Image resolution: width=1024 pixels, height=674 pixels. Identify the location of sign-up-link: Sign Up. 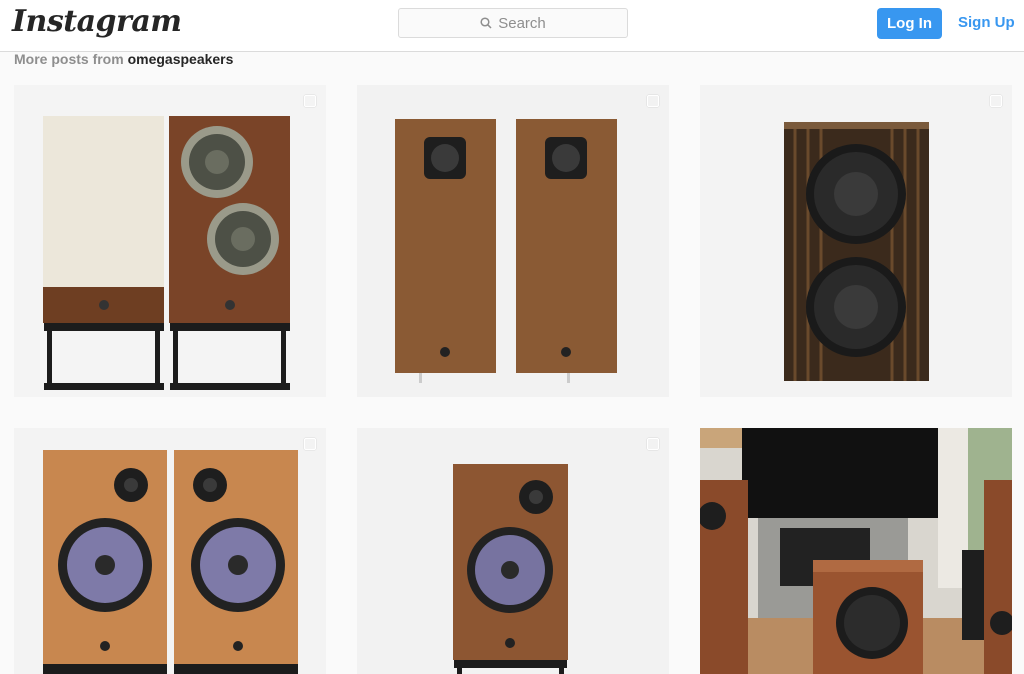
(986, 22).